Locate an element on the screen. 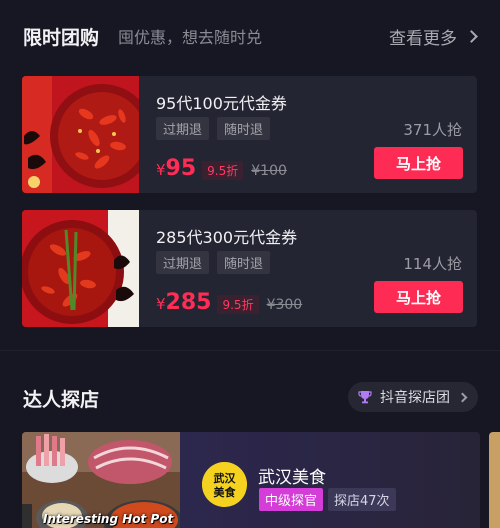  sold-count: 371人抢 is located at coordinates (432, 130).